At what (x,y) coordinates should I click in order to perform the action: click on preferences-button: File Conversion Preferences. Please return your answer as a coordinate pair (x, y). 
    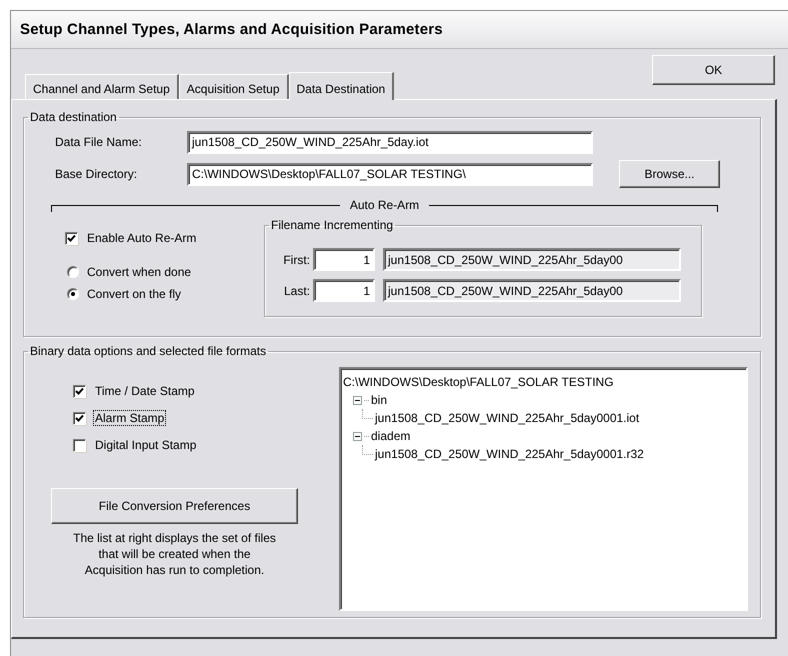
    Looking at the image, I should click on (174, 506).